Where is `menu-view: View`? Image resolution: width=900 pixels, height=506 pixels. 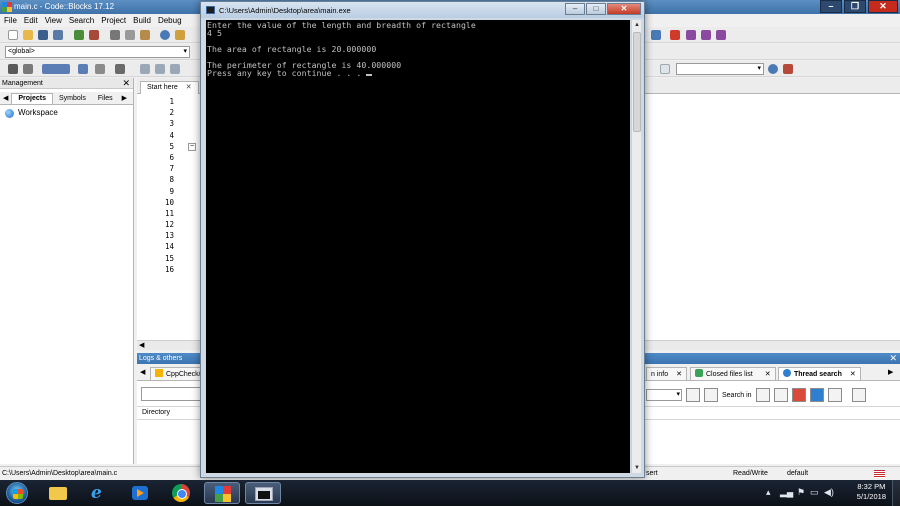
menu-view: View is located at coordinates (53, 20).